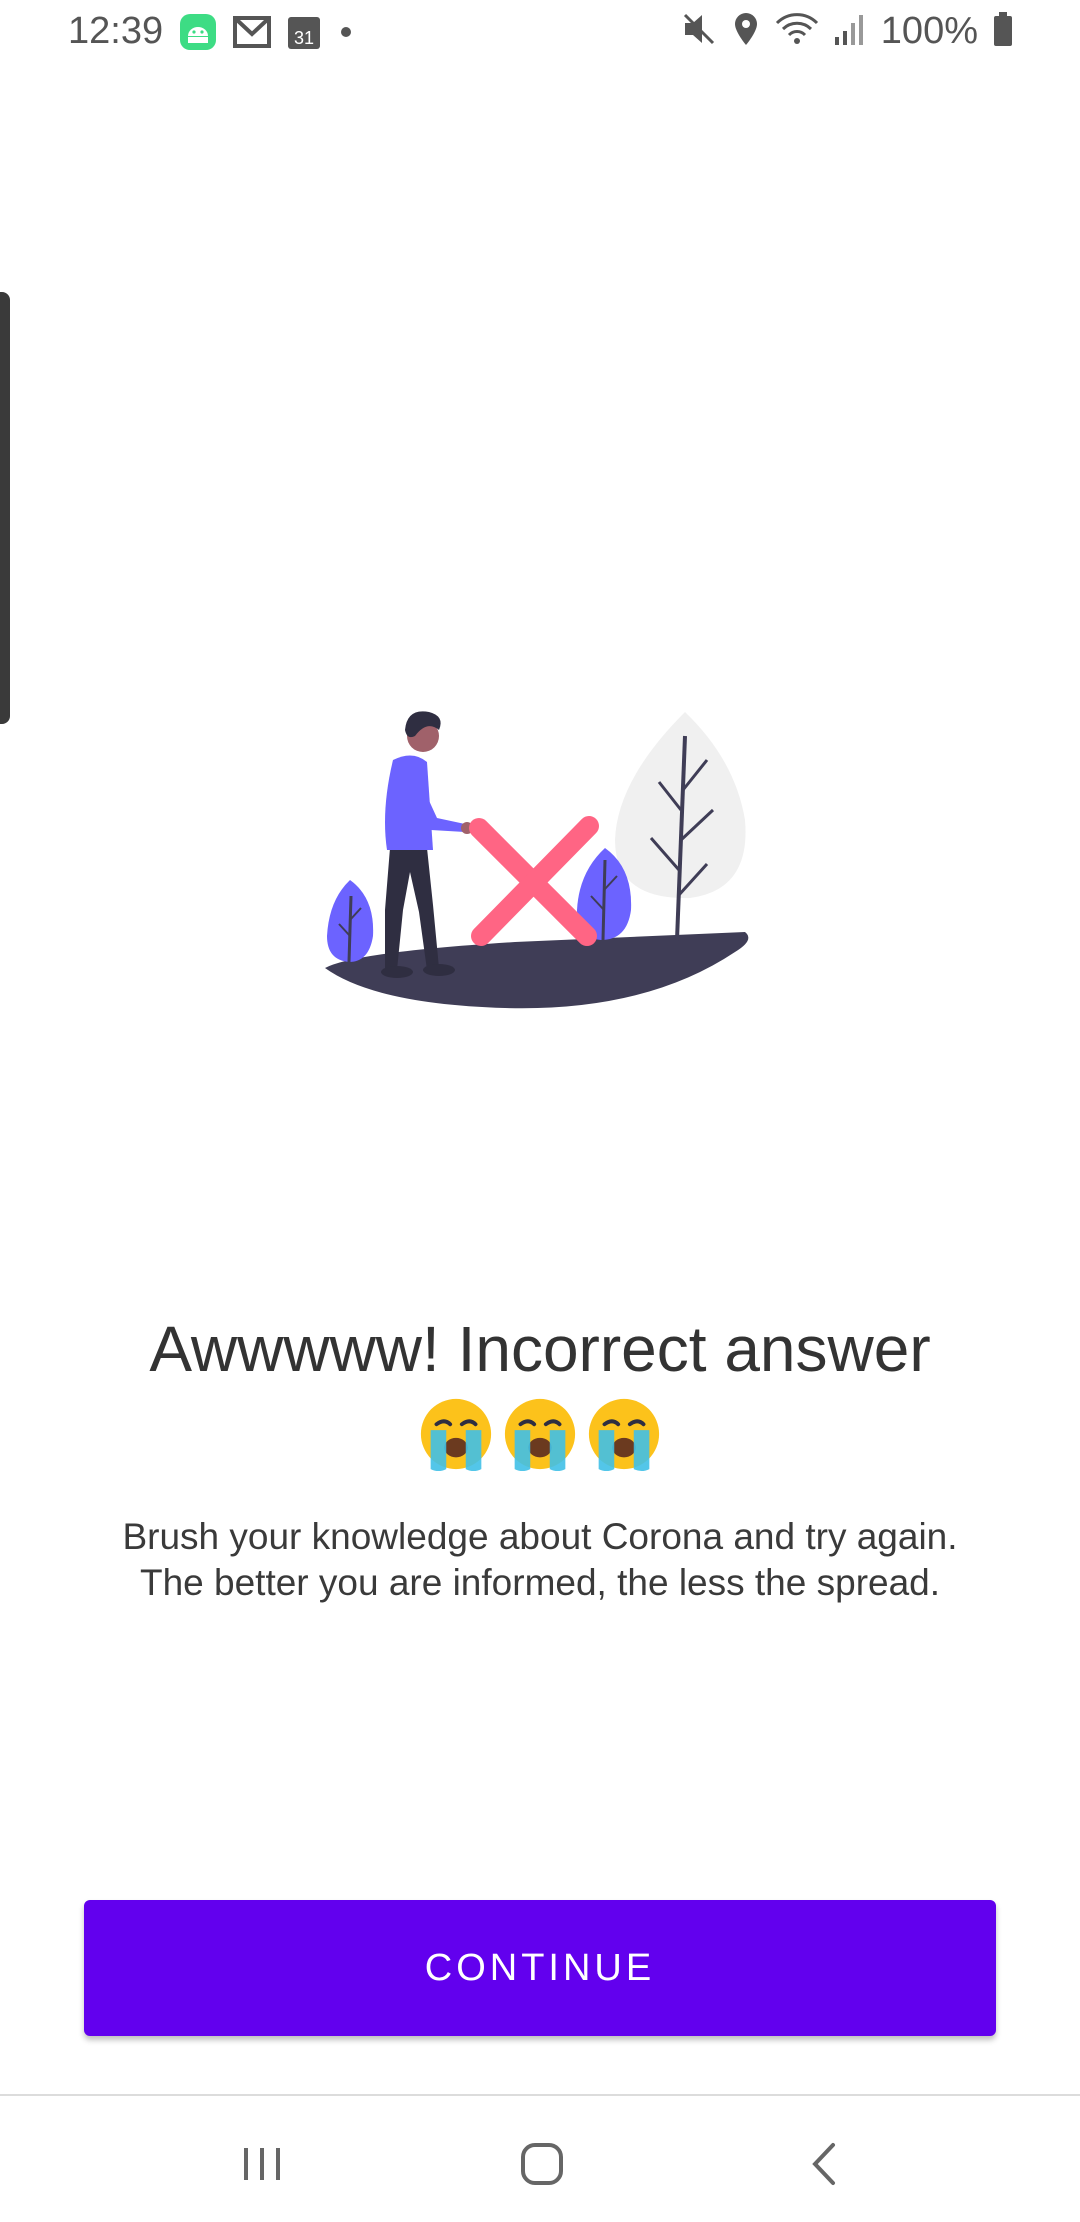 The image size is (1080, 2222). I want to click on system-icons: 100%, so click(847, 31).